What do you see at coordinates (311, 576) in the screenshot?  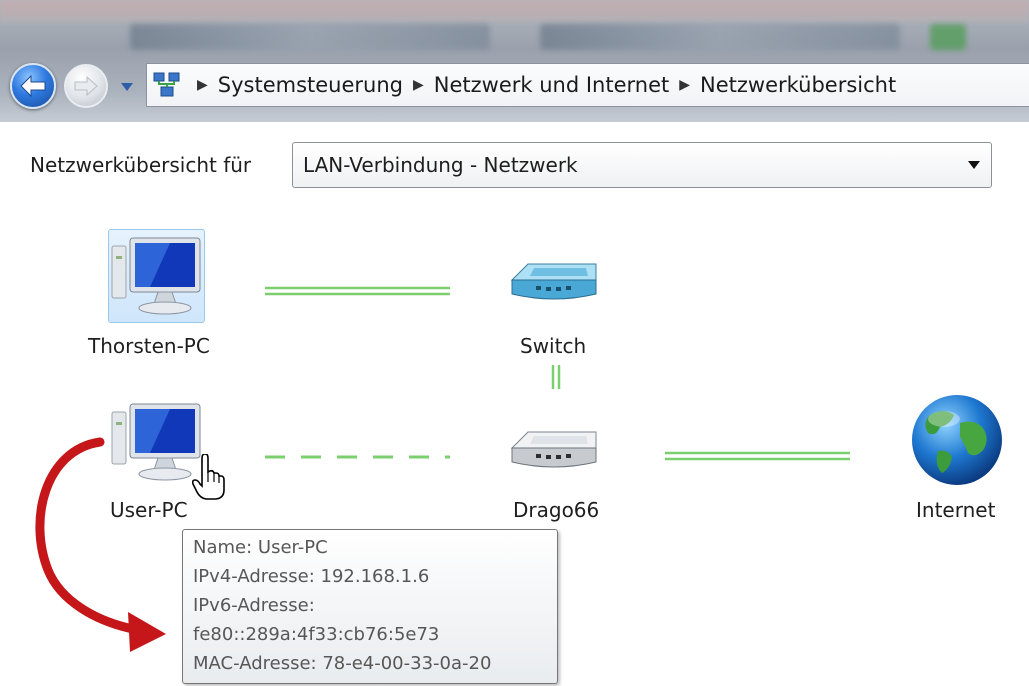 I see `tooltip-ipv4: IPv4-Adresse: 192.168.1.6` at bounding box center [311, 576].